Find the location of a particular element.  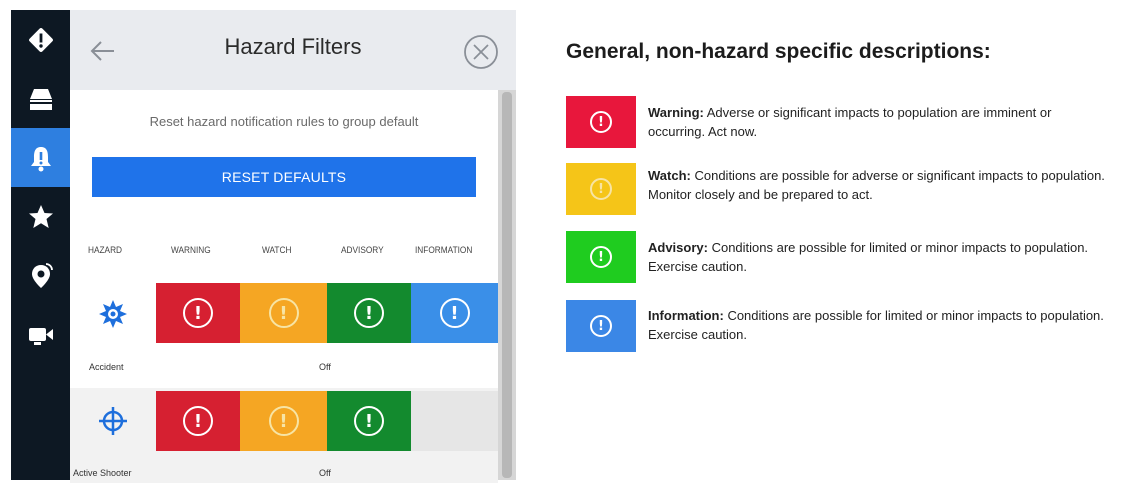

nav-inbox-button is located at coordinates (40, 98).